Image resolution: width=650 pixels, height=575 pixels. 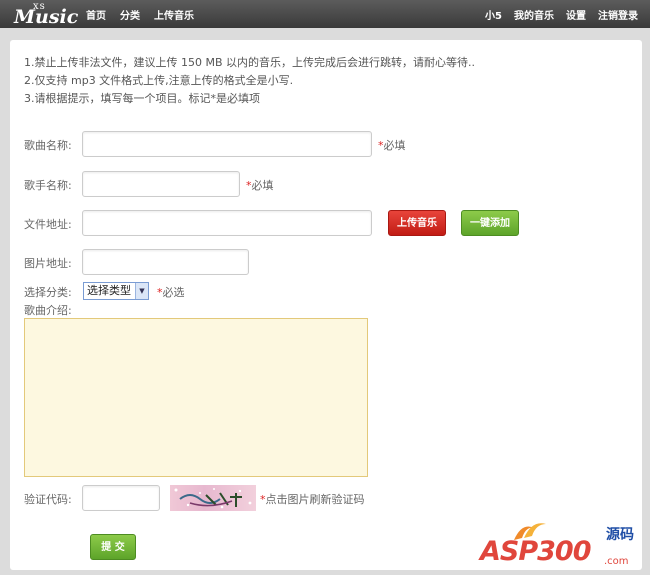 I want to click on watermark-cn: 源码, so click(x=620, y=535).